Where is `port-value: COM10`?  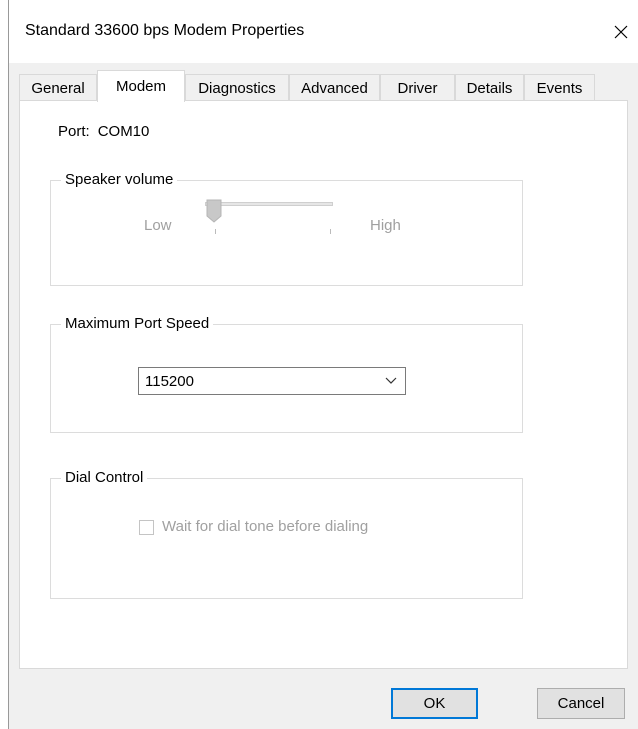 port-value: COM10 is located at coordinates (123, 131).